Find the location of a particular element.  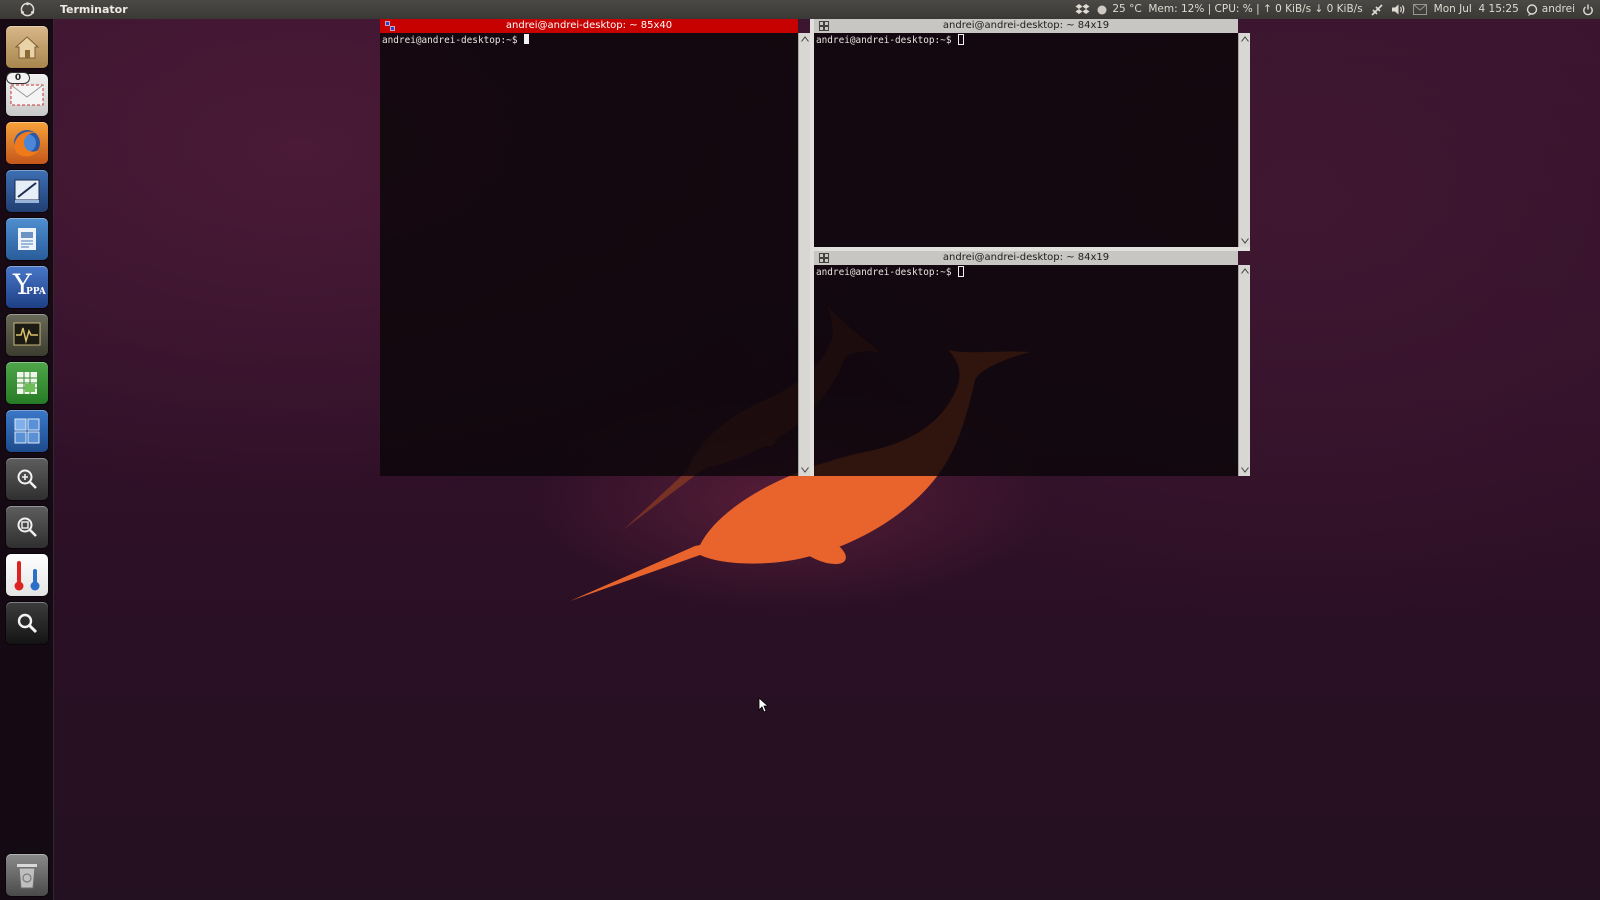

terminal-title: andrei@andrei-desktop: ~ 85x40 is located at coordinates (589, 25).